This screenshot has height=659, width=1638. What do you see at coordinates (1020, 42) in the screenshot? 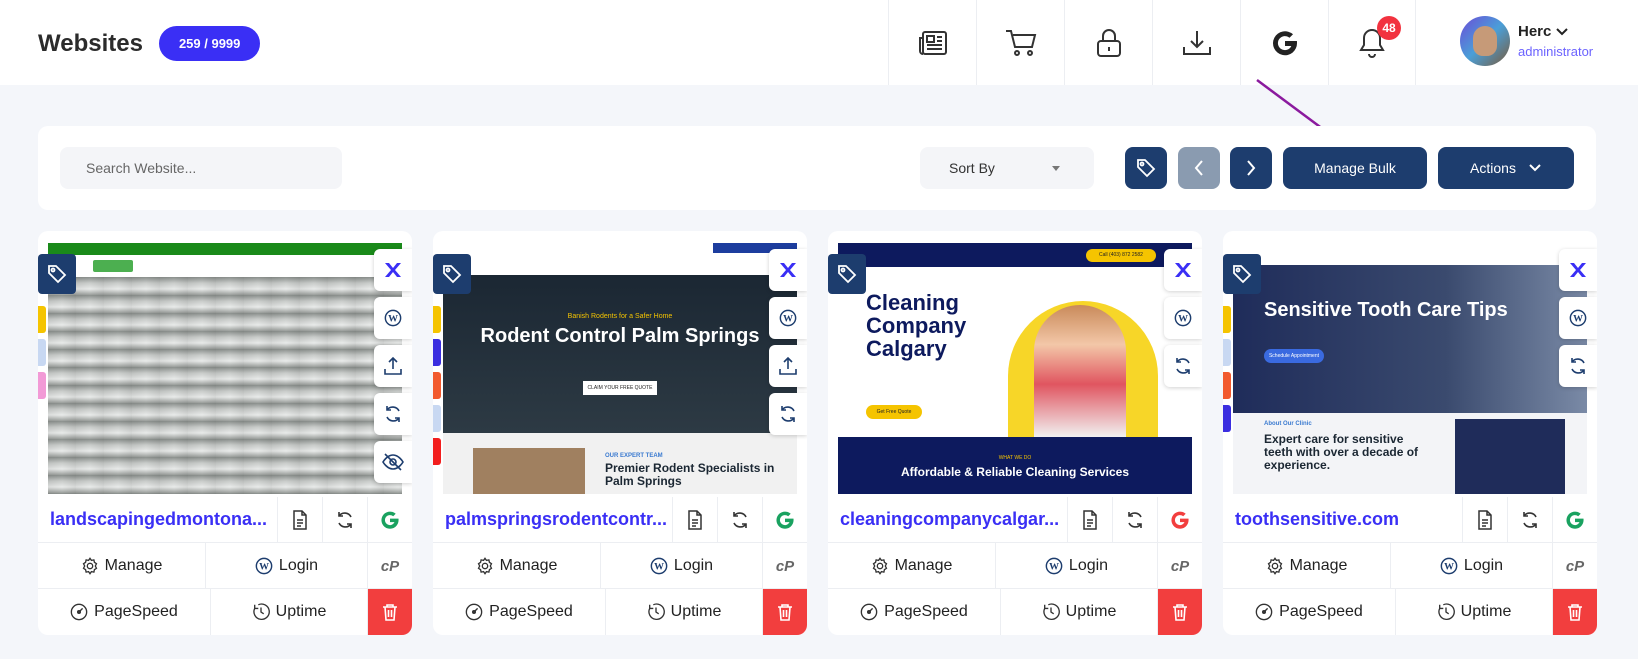
I see `cart-button` at bounding box center [1020, 42].